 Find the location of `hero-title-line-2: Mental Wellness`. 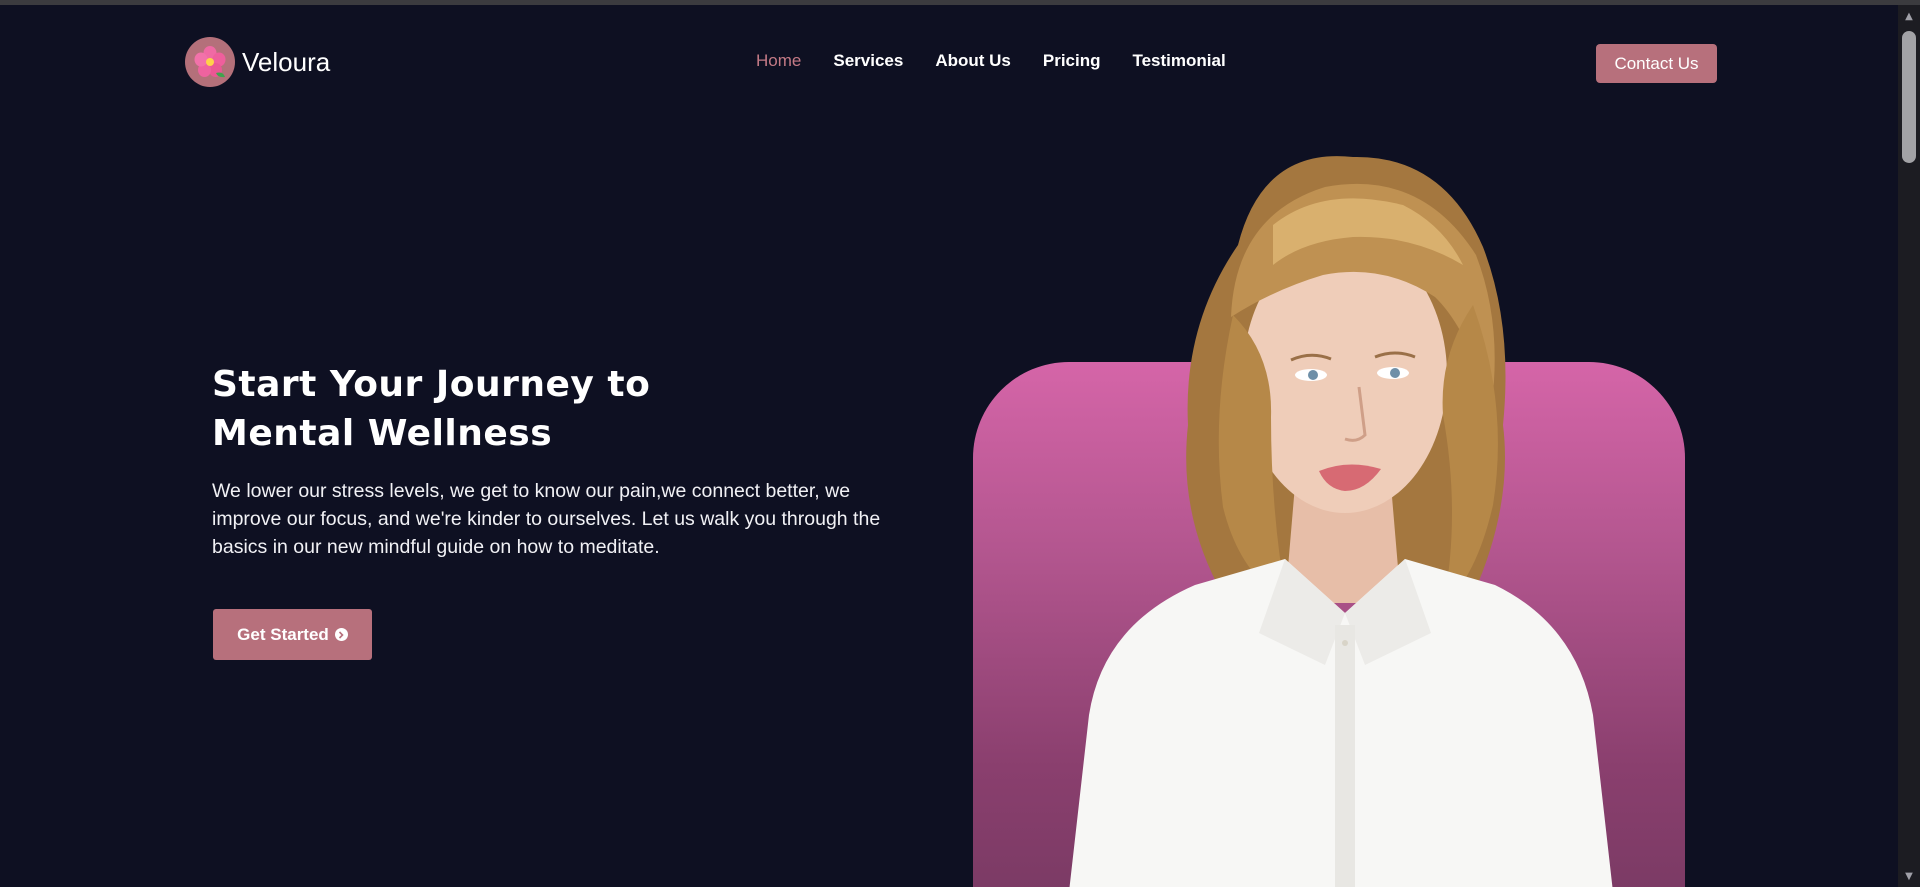

hero-title-line-2: Mental Wellness is located at coordinates (382, 433).